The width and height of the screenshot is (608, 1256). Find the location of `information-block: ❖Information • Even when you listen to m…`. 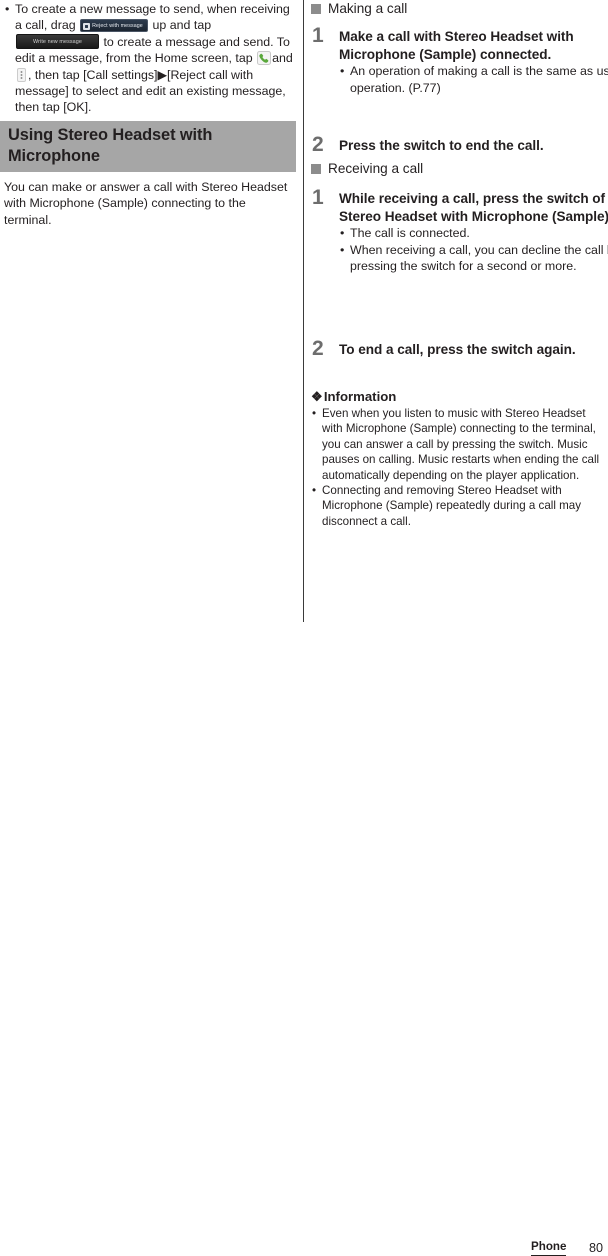

information-block: ❖Information • Even when you listen to m… is located at coordinates (457, 458).